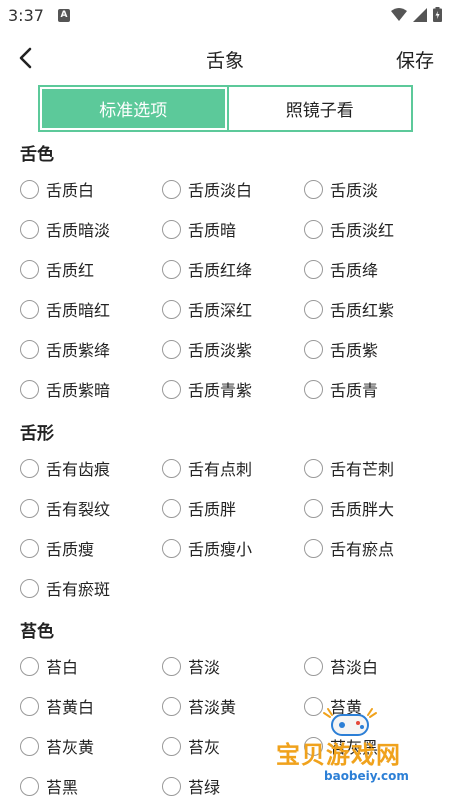  Describe the element at coordinates (78, 390) in the screenshot. I see `radio-option-label: 舌质紫暗` at that location.